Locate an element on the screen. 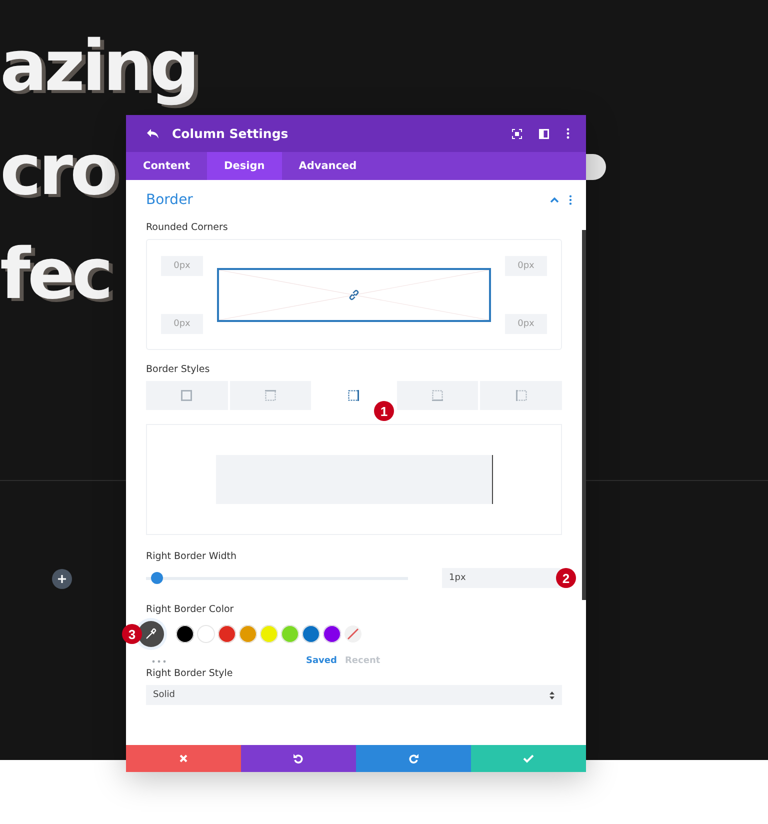 This screenshot has height=824, width=768. back-arrow-icon is located at coordinates (153, 134).